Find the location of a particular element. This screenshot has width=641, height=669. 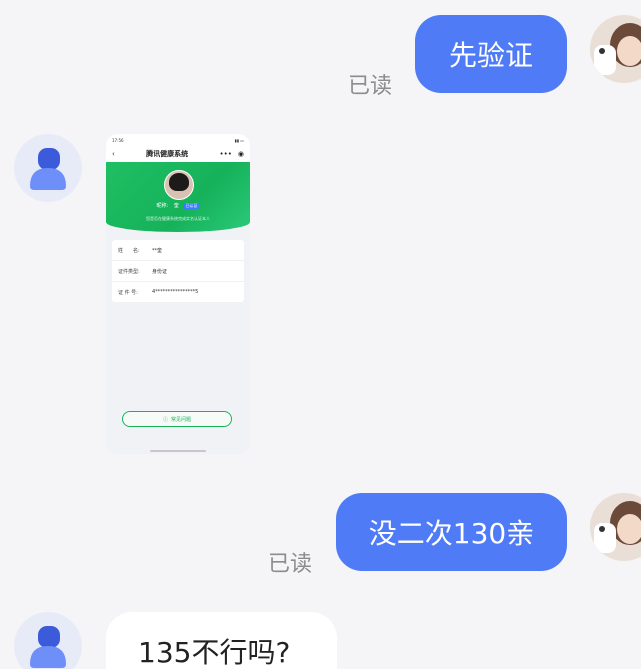

row-label: 证 件 号: is located at coordinates (128, 292).